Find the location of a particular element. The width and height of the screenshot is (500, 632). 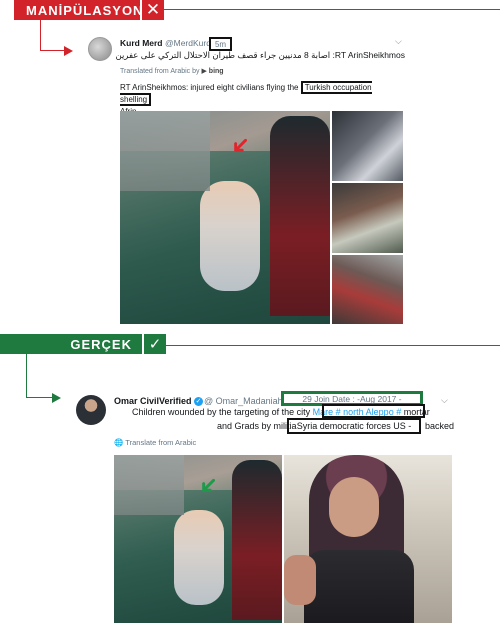

tweet-photo-main: ➜ is located at coordinates (225, 217).